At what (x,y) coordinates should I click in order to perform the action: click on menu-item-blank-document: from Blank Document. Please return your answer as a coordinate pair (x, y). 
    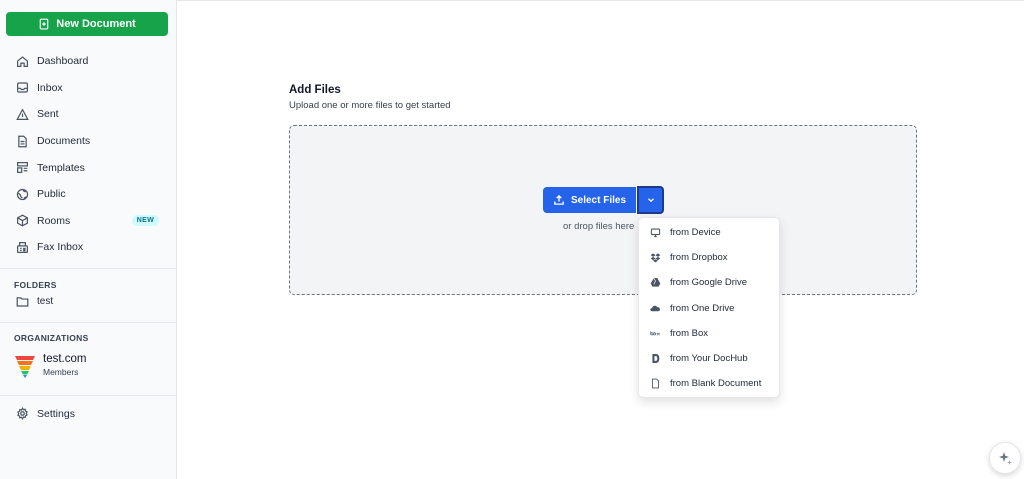
    Looking at the image, I should click on (709, 383).